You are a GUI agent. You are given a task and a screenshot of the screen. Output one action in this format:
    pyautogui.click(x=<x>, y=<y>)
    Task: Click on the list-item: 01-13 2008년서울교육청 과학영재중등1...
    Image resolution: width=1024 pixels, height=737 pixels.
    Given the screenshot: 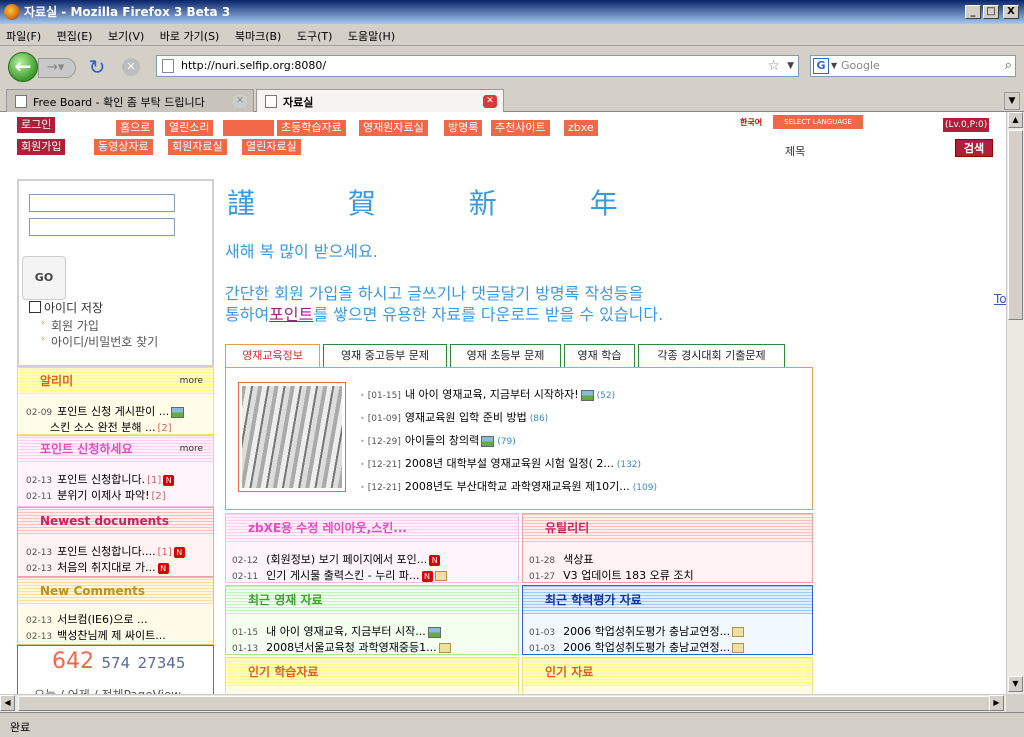 What is the action you would take?
    pyautogui.click(x=372, y=647)
    